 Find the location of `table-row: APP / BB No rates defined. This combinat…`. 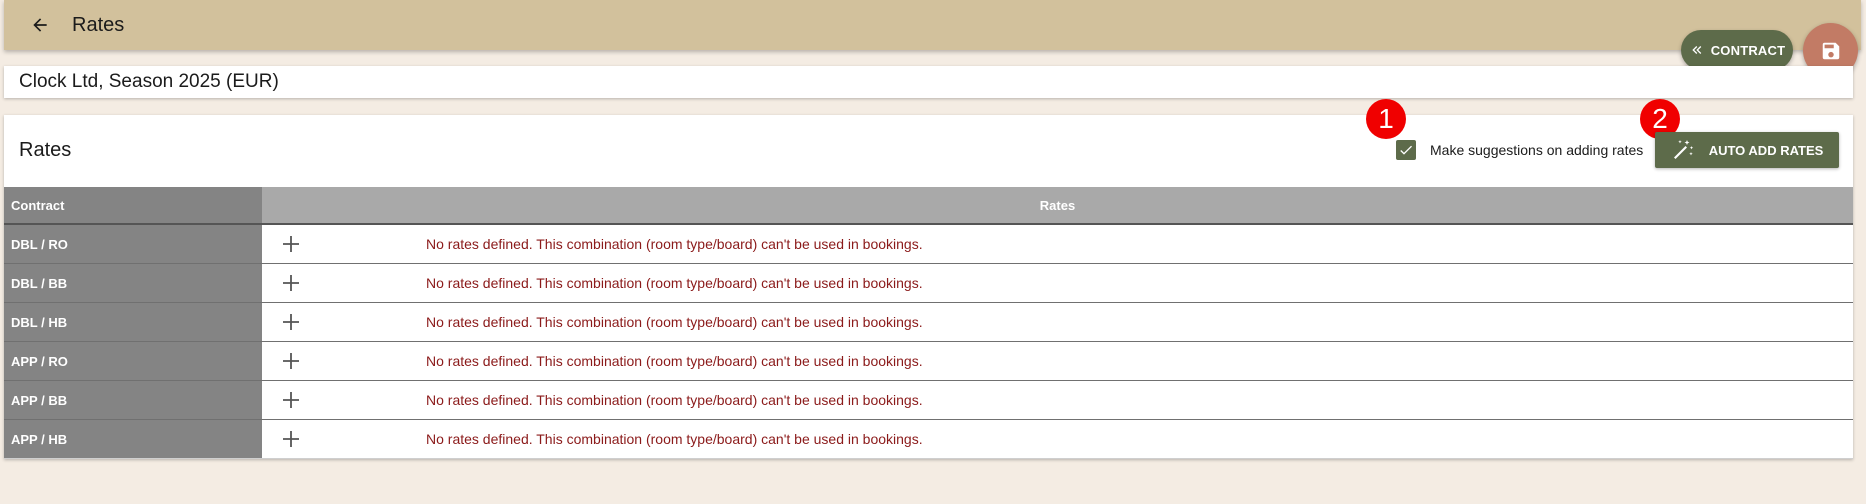

table-row: APP / BB No rates defined. This combinat… is located at coordinates (928, 400).